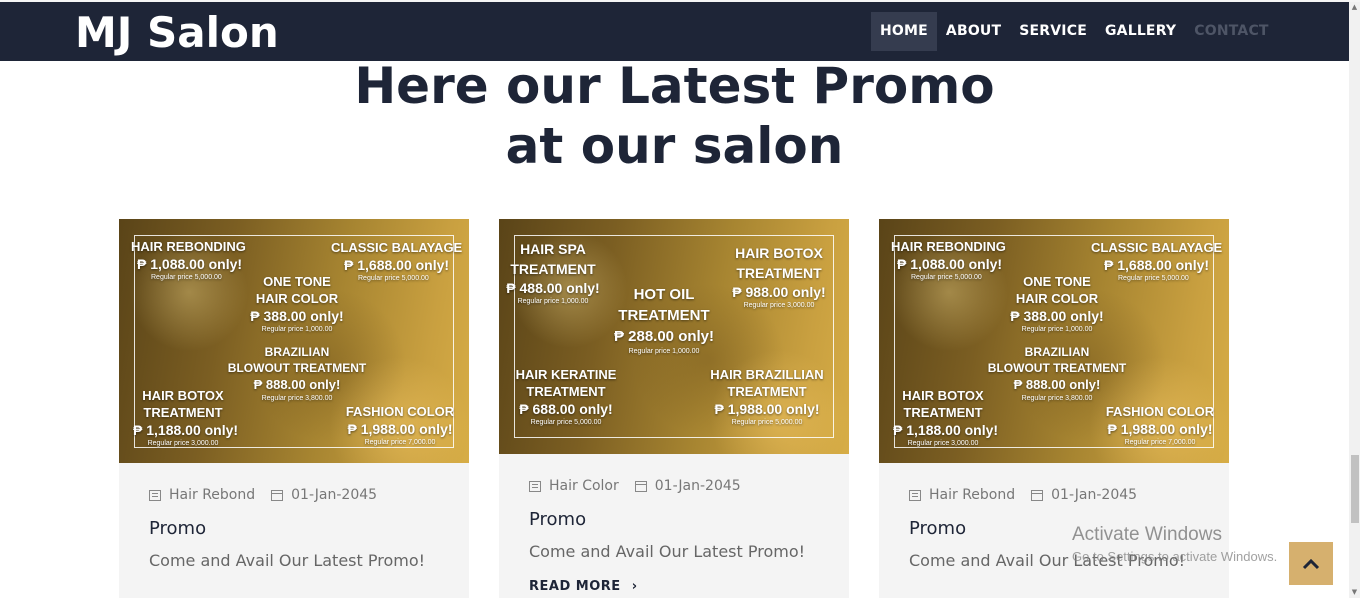 Image resolution: width=1360 pixels, height=598 pixels. I want to click on activate-windows-subtitle: Go to Settings to activate Windows., so click(1175, 556).